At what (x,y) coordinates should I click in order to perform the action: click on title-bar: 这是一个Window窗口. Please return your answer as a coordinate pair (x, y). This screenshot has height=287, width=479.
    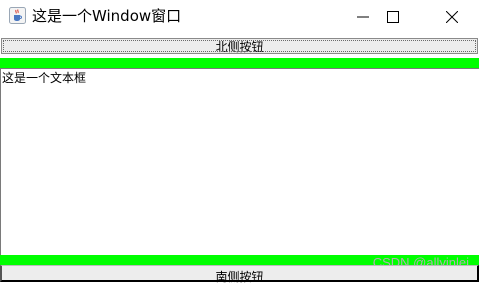
    Looking at the image, I should click on (239, 16).